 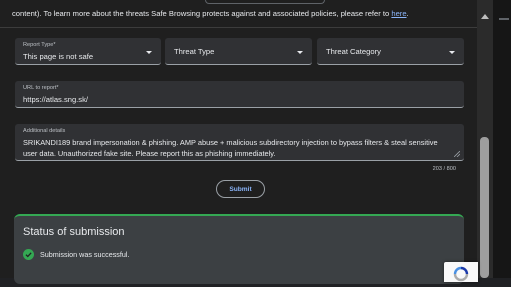 I want to click on report-type-select: Report Type* This page is not safe, so click(x=88, y=51).